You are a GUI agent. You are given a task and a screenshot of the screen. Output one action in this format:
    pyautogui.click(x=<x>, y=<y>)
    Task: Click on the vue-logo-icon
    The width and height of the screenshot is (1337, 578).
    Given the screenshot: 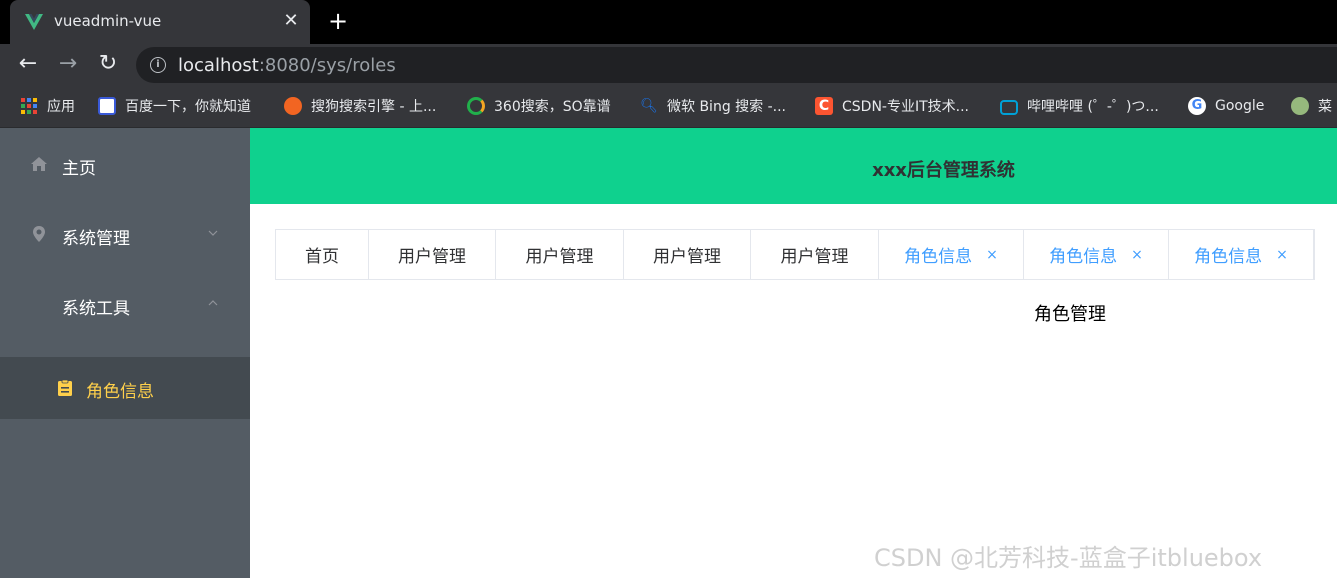 What is the action you would take?
    pyautogui.click(x=34, y=22)
    